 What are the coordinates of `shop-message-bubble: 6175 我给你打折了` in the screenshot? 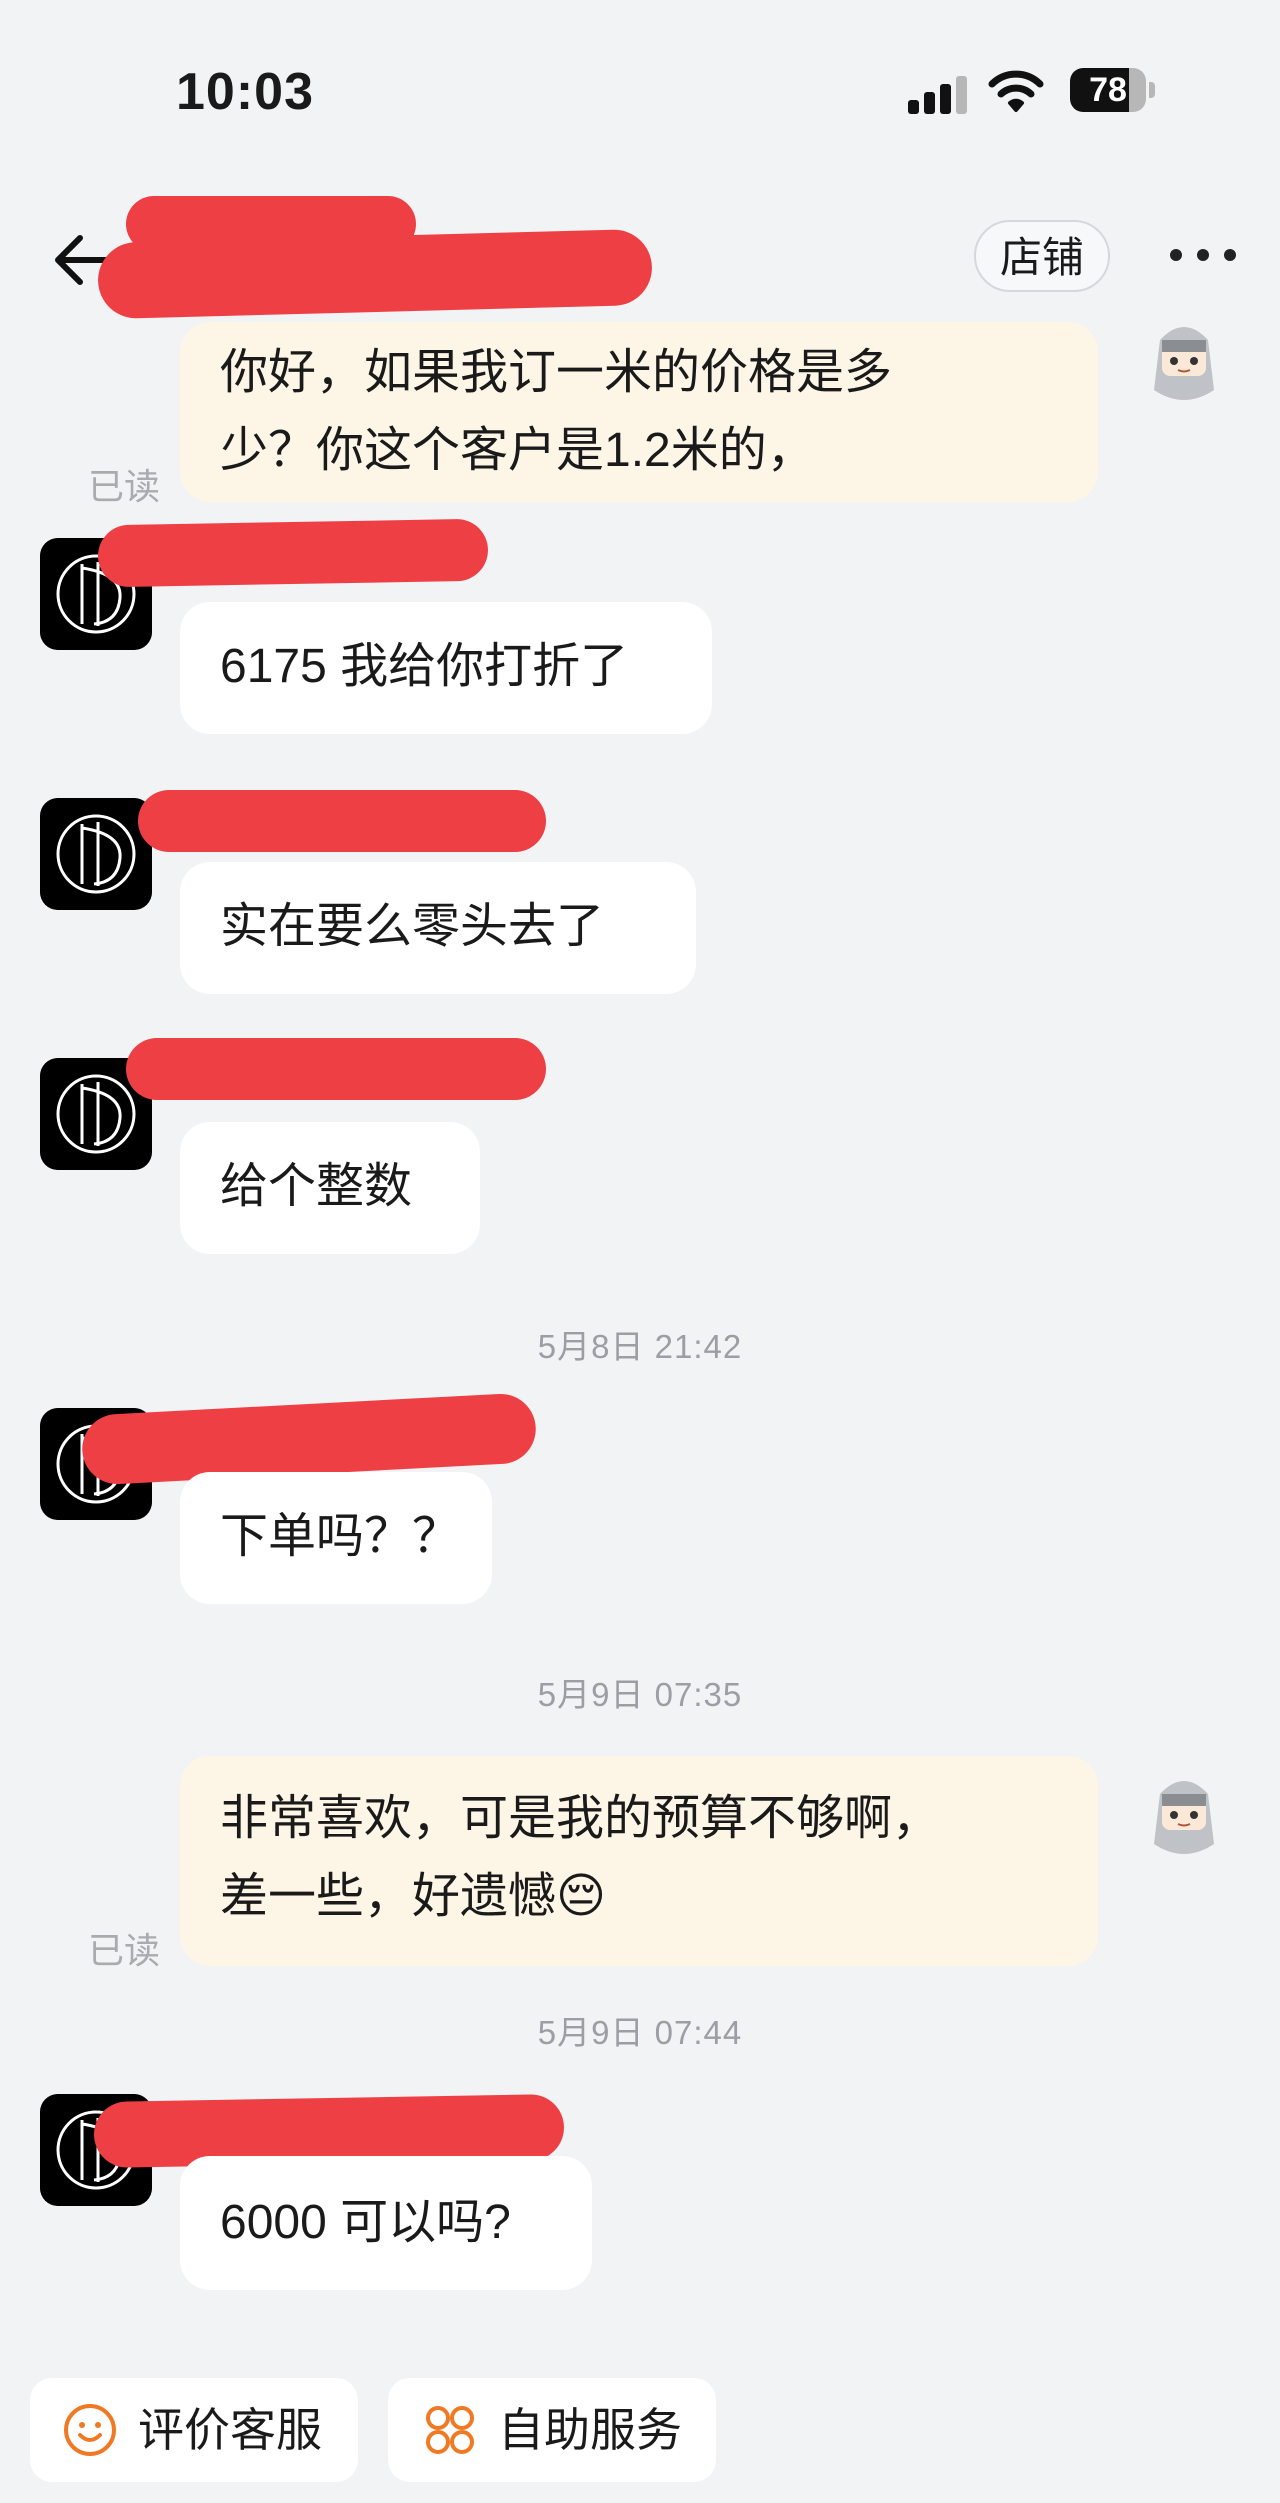 It's located at (446, 668).